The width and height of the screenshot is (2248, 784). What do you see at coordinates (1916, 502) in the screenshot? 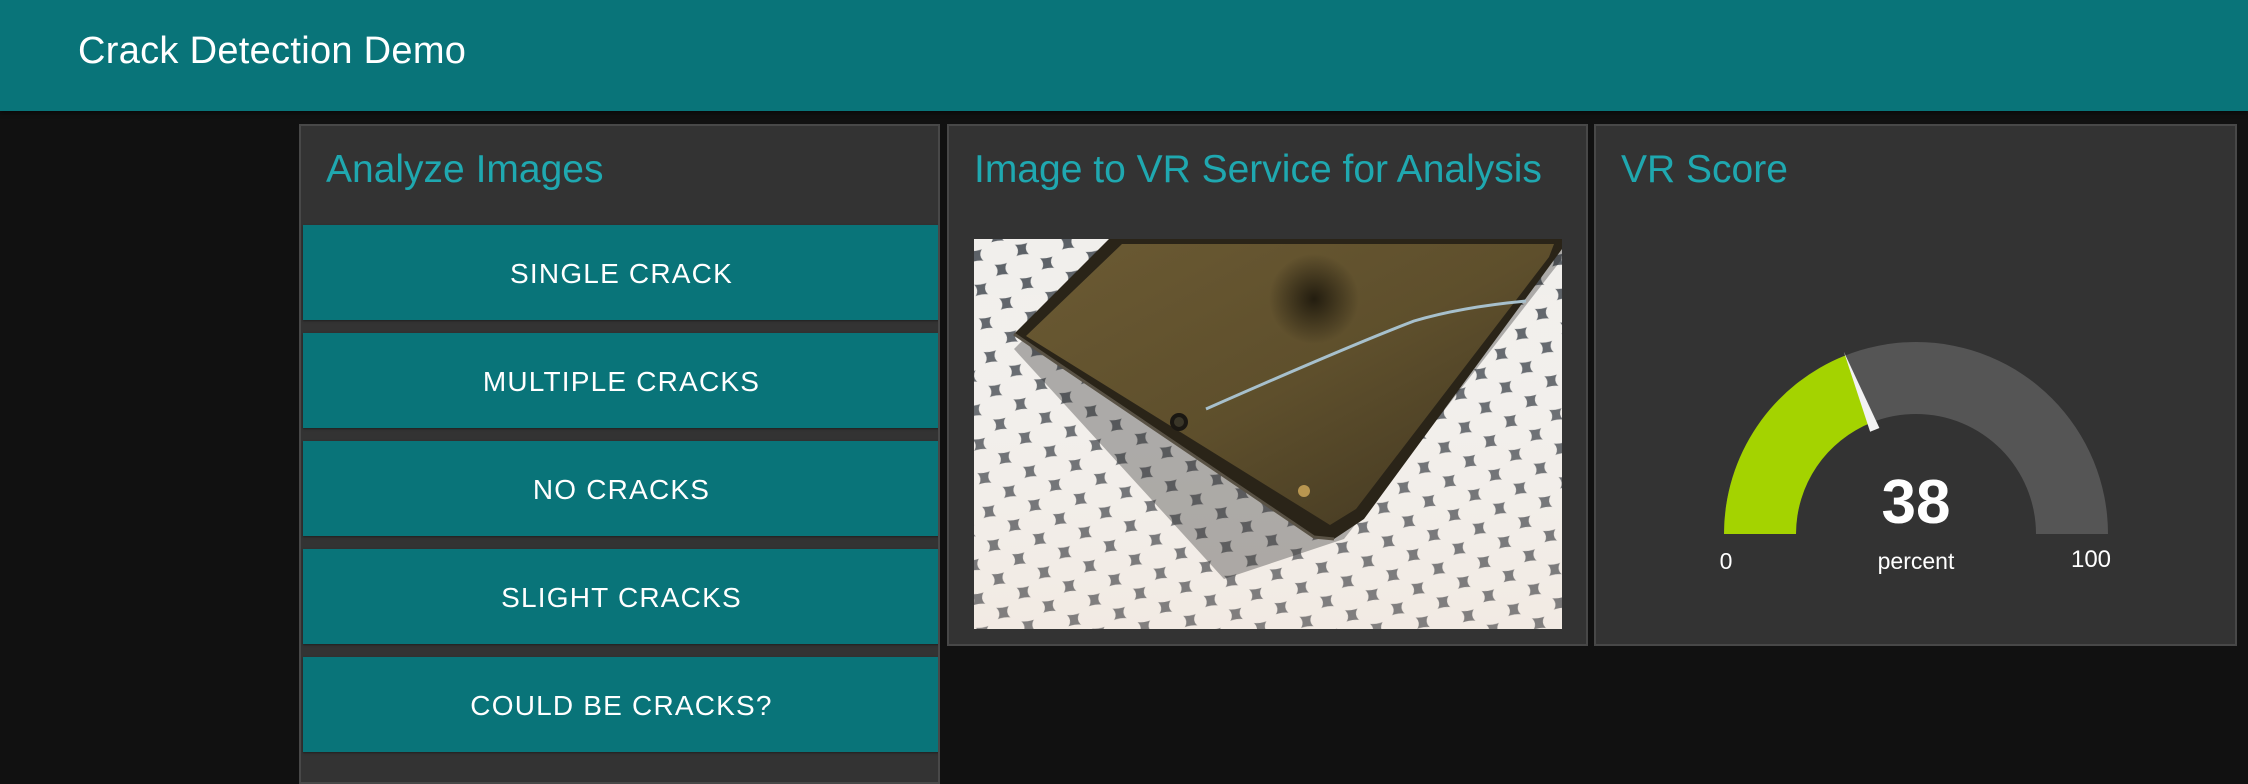
I see `gauge-value: 38` at bounding box center [1916, 502].